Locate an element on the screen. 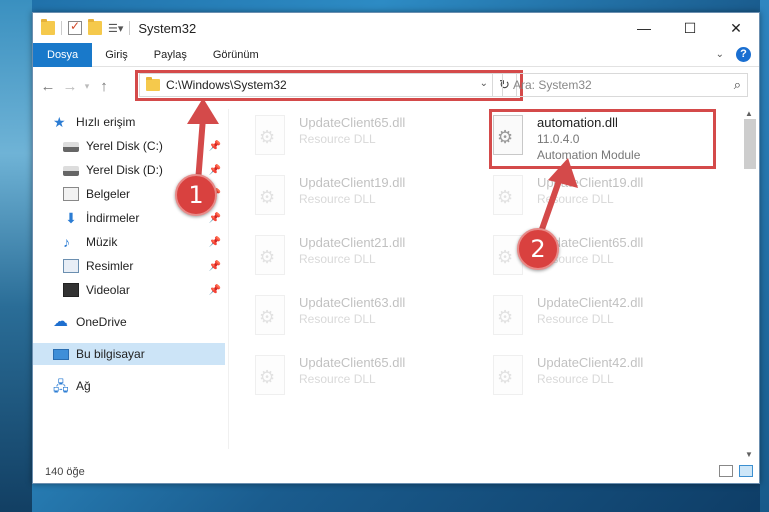 This screenshot has width=769, height=512. sidebar-item-music: ♪ Müzik 📌 is located at coordinates (144, 242).